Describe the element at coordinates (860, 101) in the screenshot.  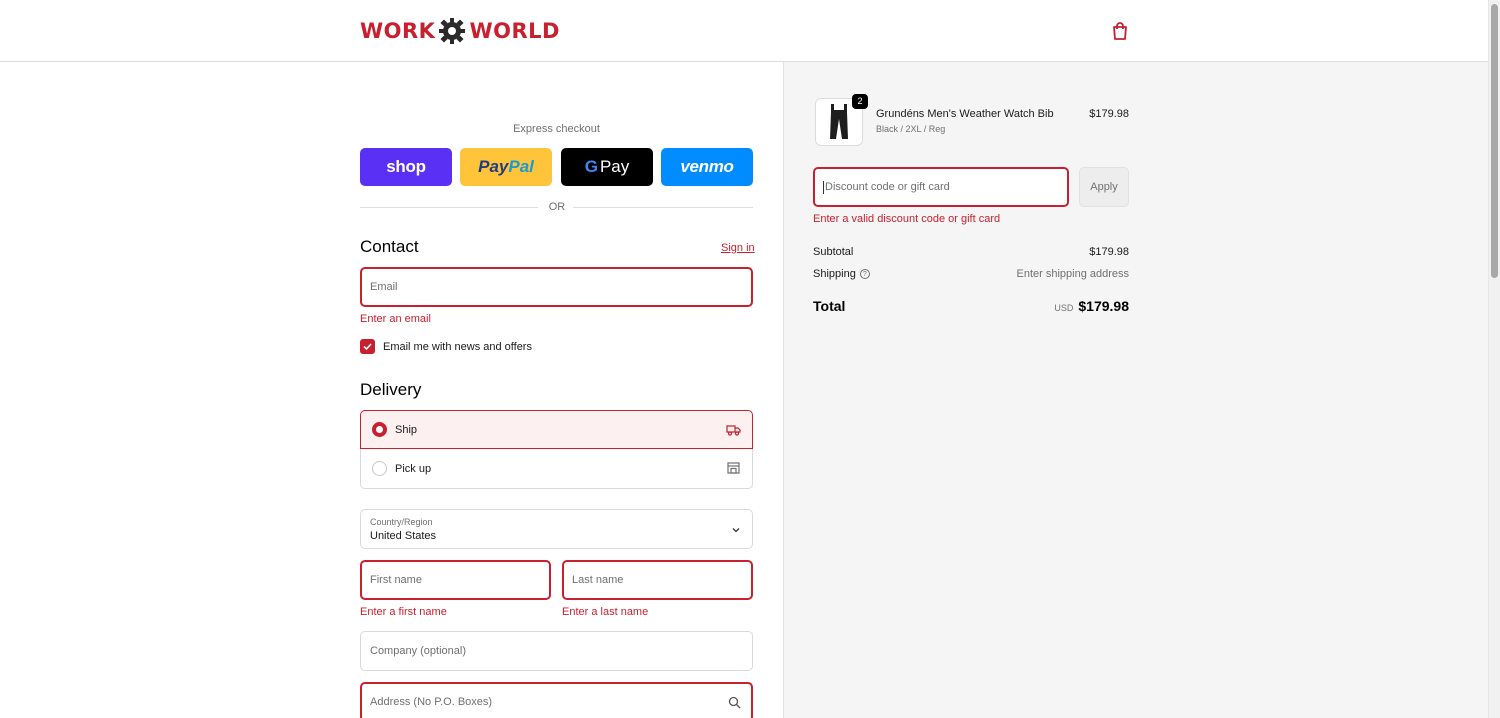
I see `quantity-badge: 2` at that location.